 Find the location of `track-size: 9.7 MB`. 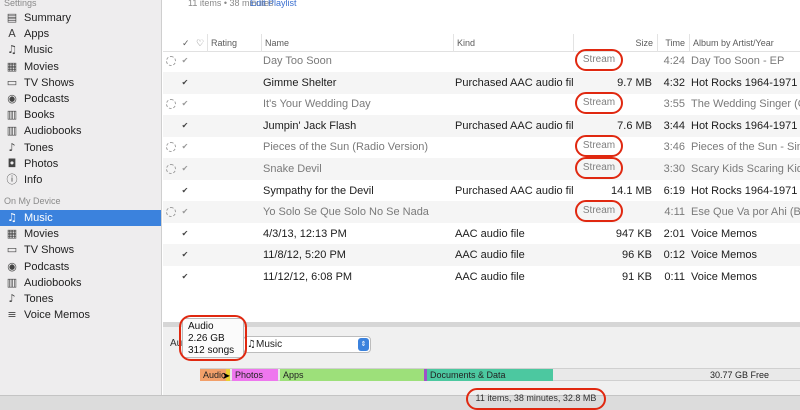

track-size: 9.7 MB is located at coordinates (634, 82).